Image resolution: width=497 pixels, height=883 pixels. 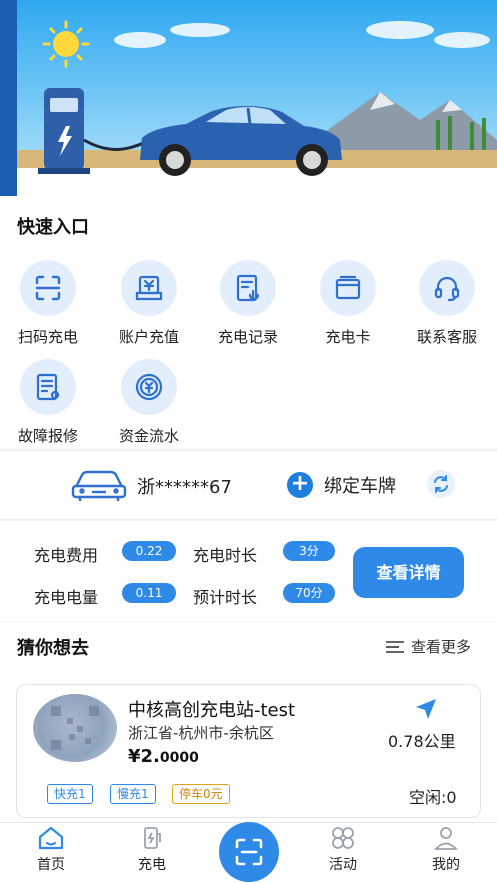 What do you see at coordinates (134, 756) in the screenshot?
I see `price-symbol: ¥` at bounding box center [134, 756].